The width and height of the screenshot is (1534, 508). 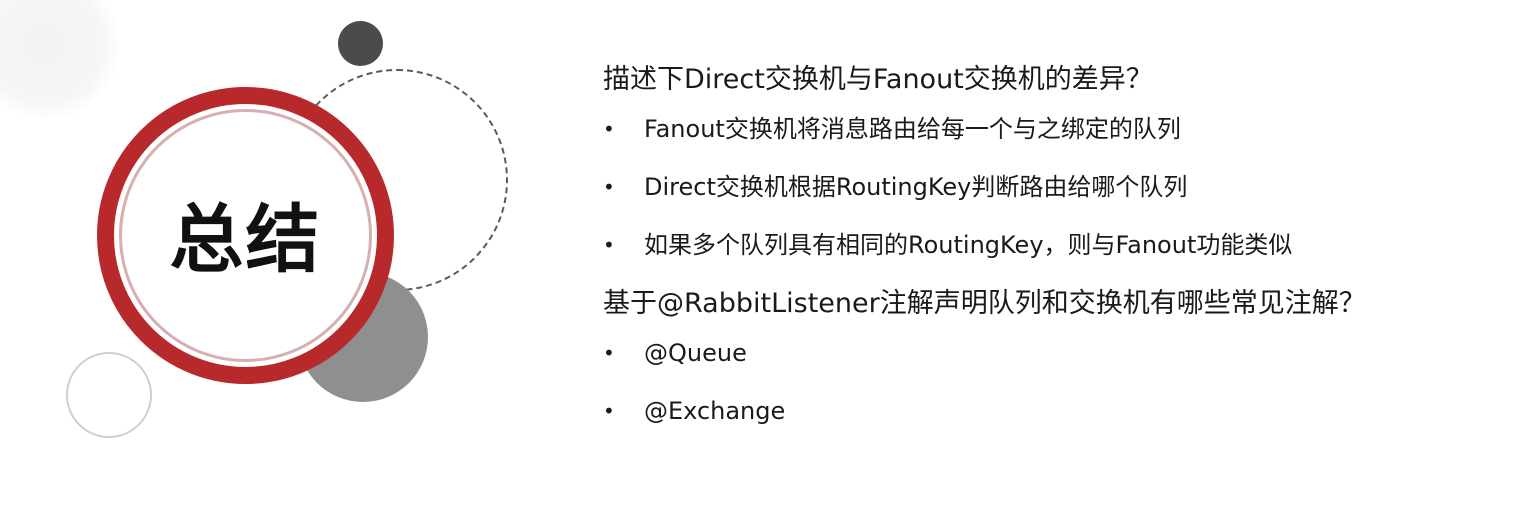 I want to click on question-1: 描述下Direct交换机与Fanout交换机的差异？, so click(x=878, y=79).